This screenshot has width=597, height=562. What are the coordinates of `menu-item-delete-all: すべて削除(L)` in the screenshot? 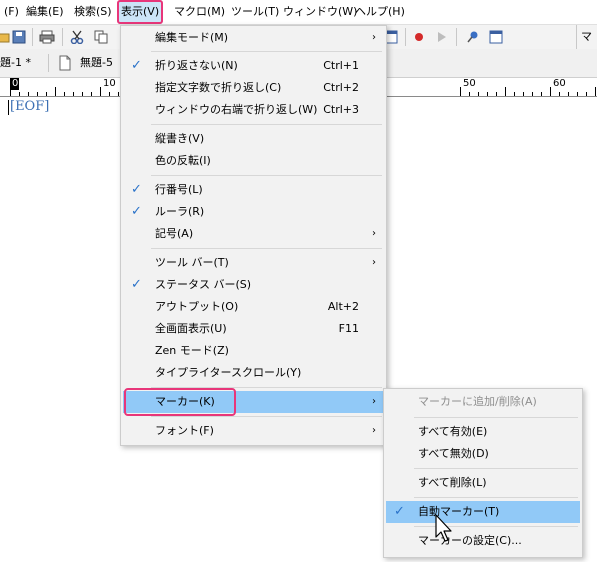 It's located at (483, 483).